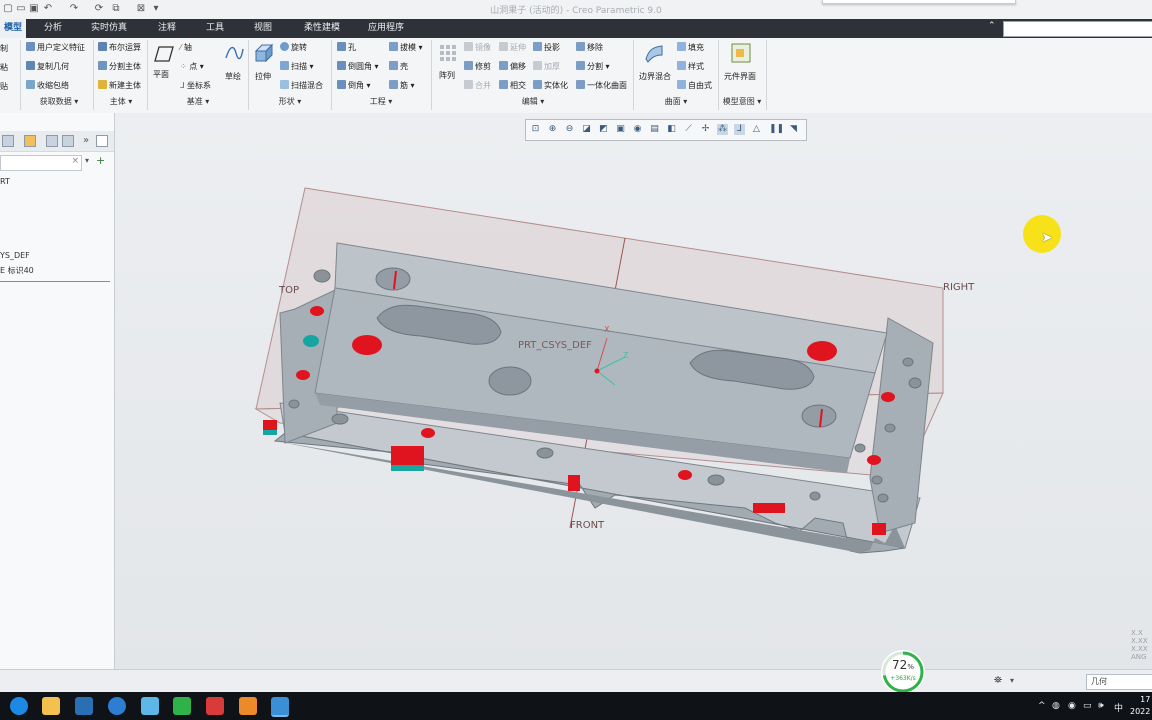 This screenshot has height=720, width=1152. What do you see at coordinates (1087, 706) in the screenshot?
I see `network-icon: ▭` at bounding box center [1087, 706].